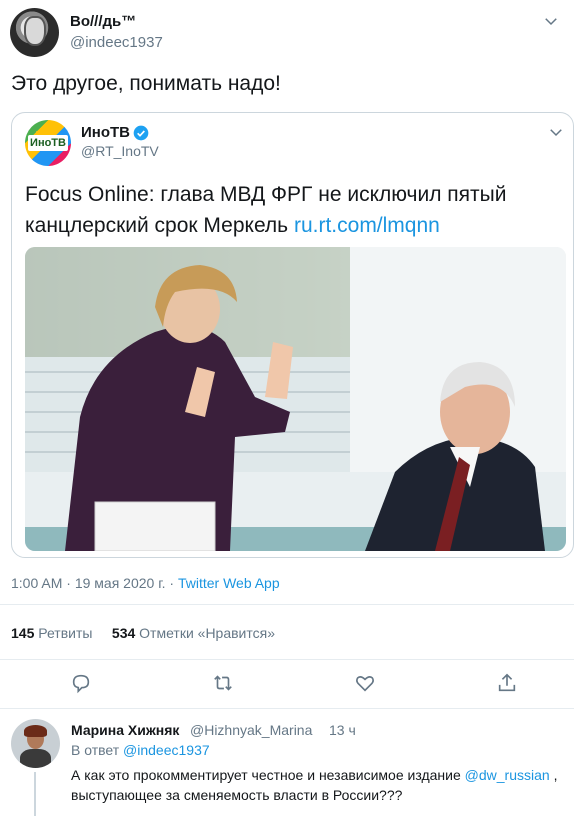 Image resolution: width=574 pixels, height=816 pixels. What do you see at coordinates (103, 21) in the screenshot?
I see `display-name: Bo///дь™` at bounding box center [103, 21].